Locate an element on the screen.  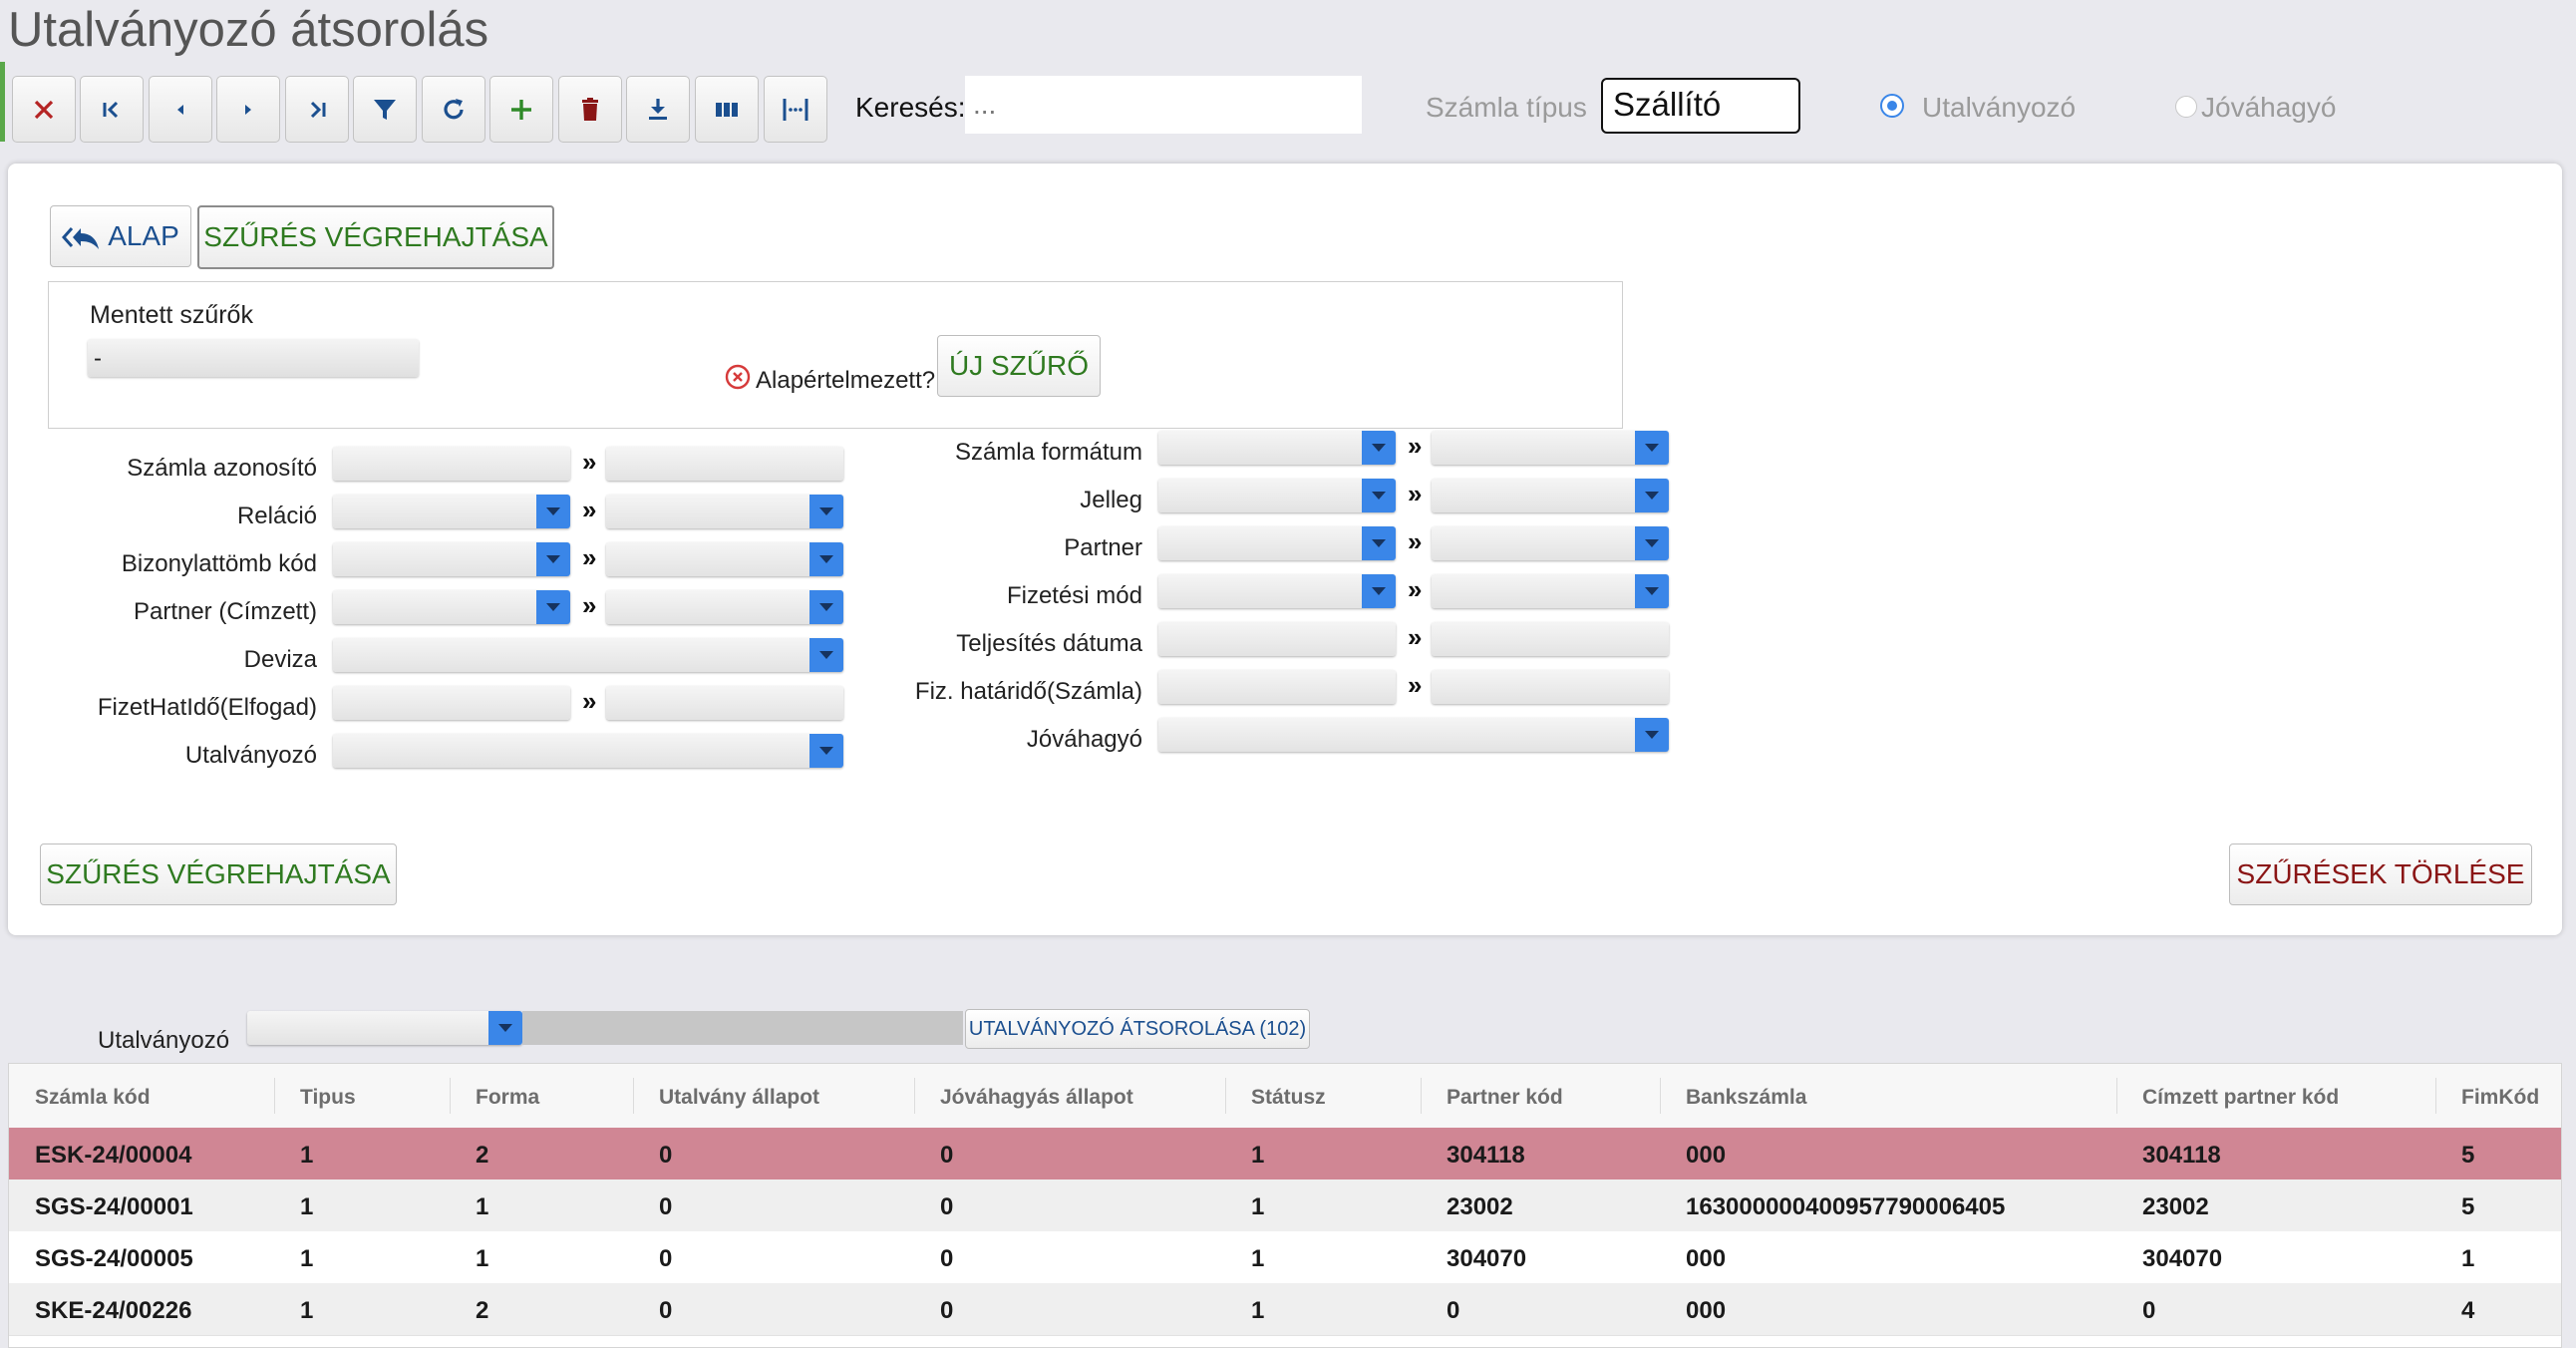
invoice-id-to-input is located at coordinates (724, 464).